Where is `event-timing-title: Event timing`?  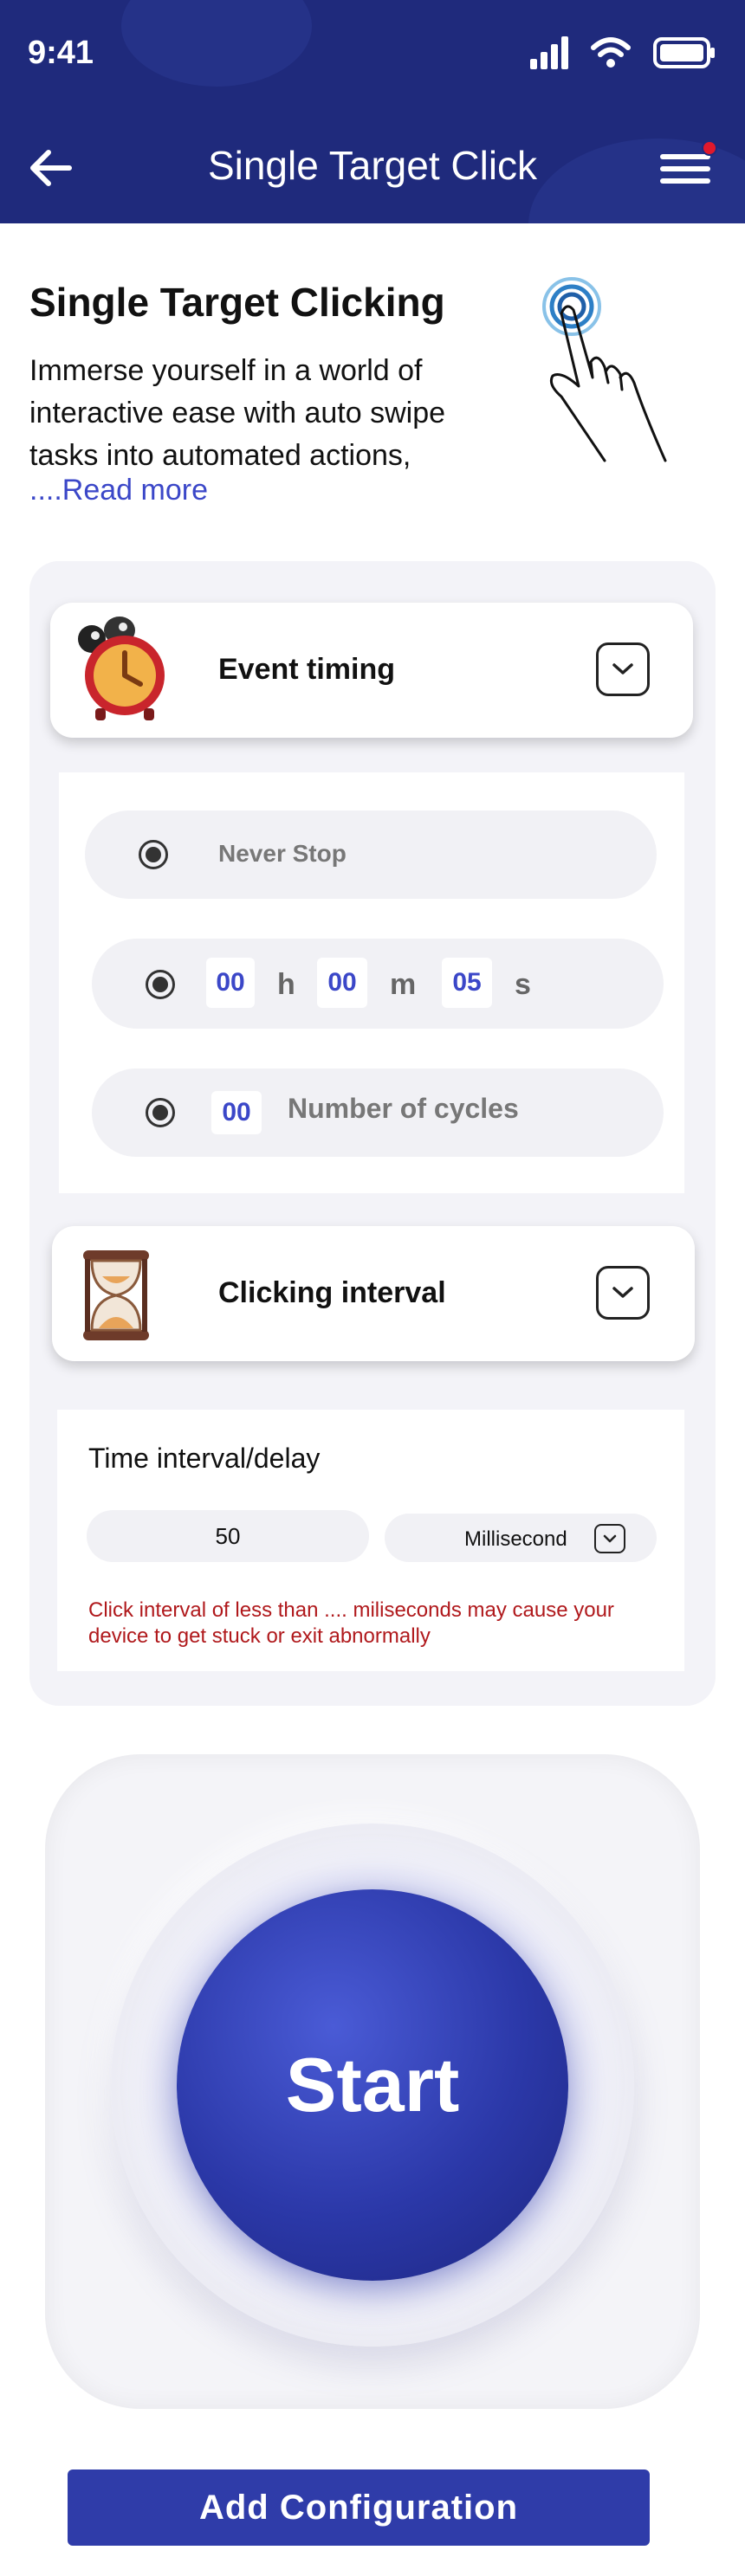
event-timing-title: Event timing is located at coordinates (307, 669).